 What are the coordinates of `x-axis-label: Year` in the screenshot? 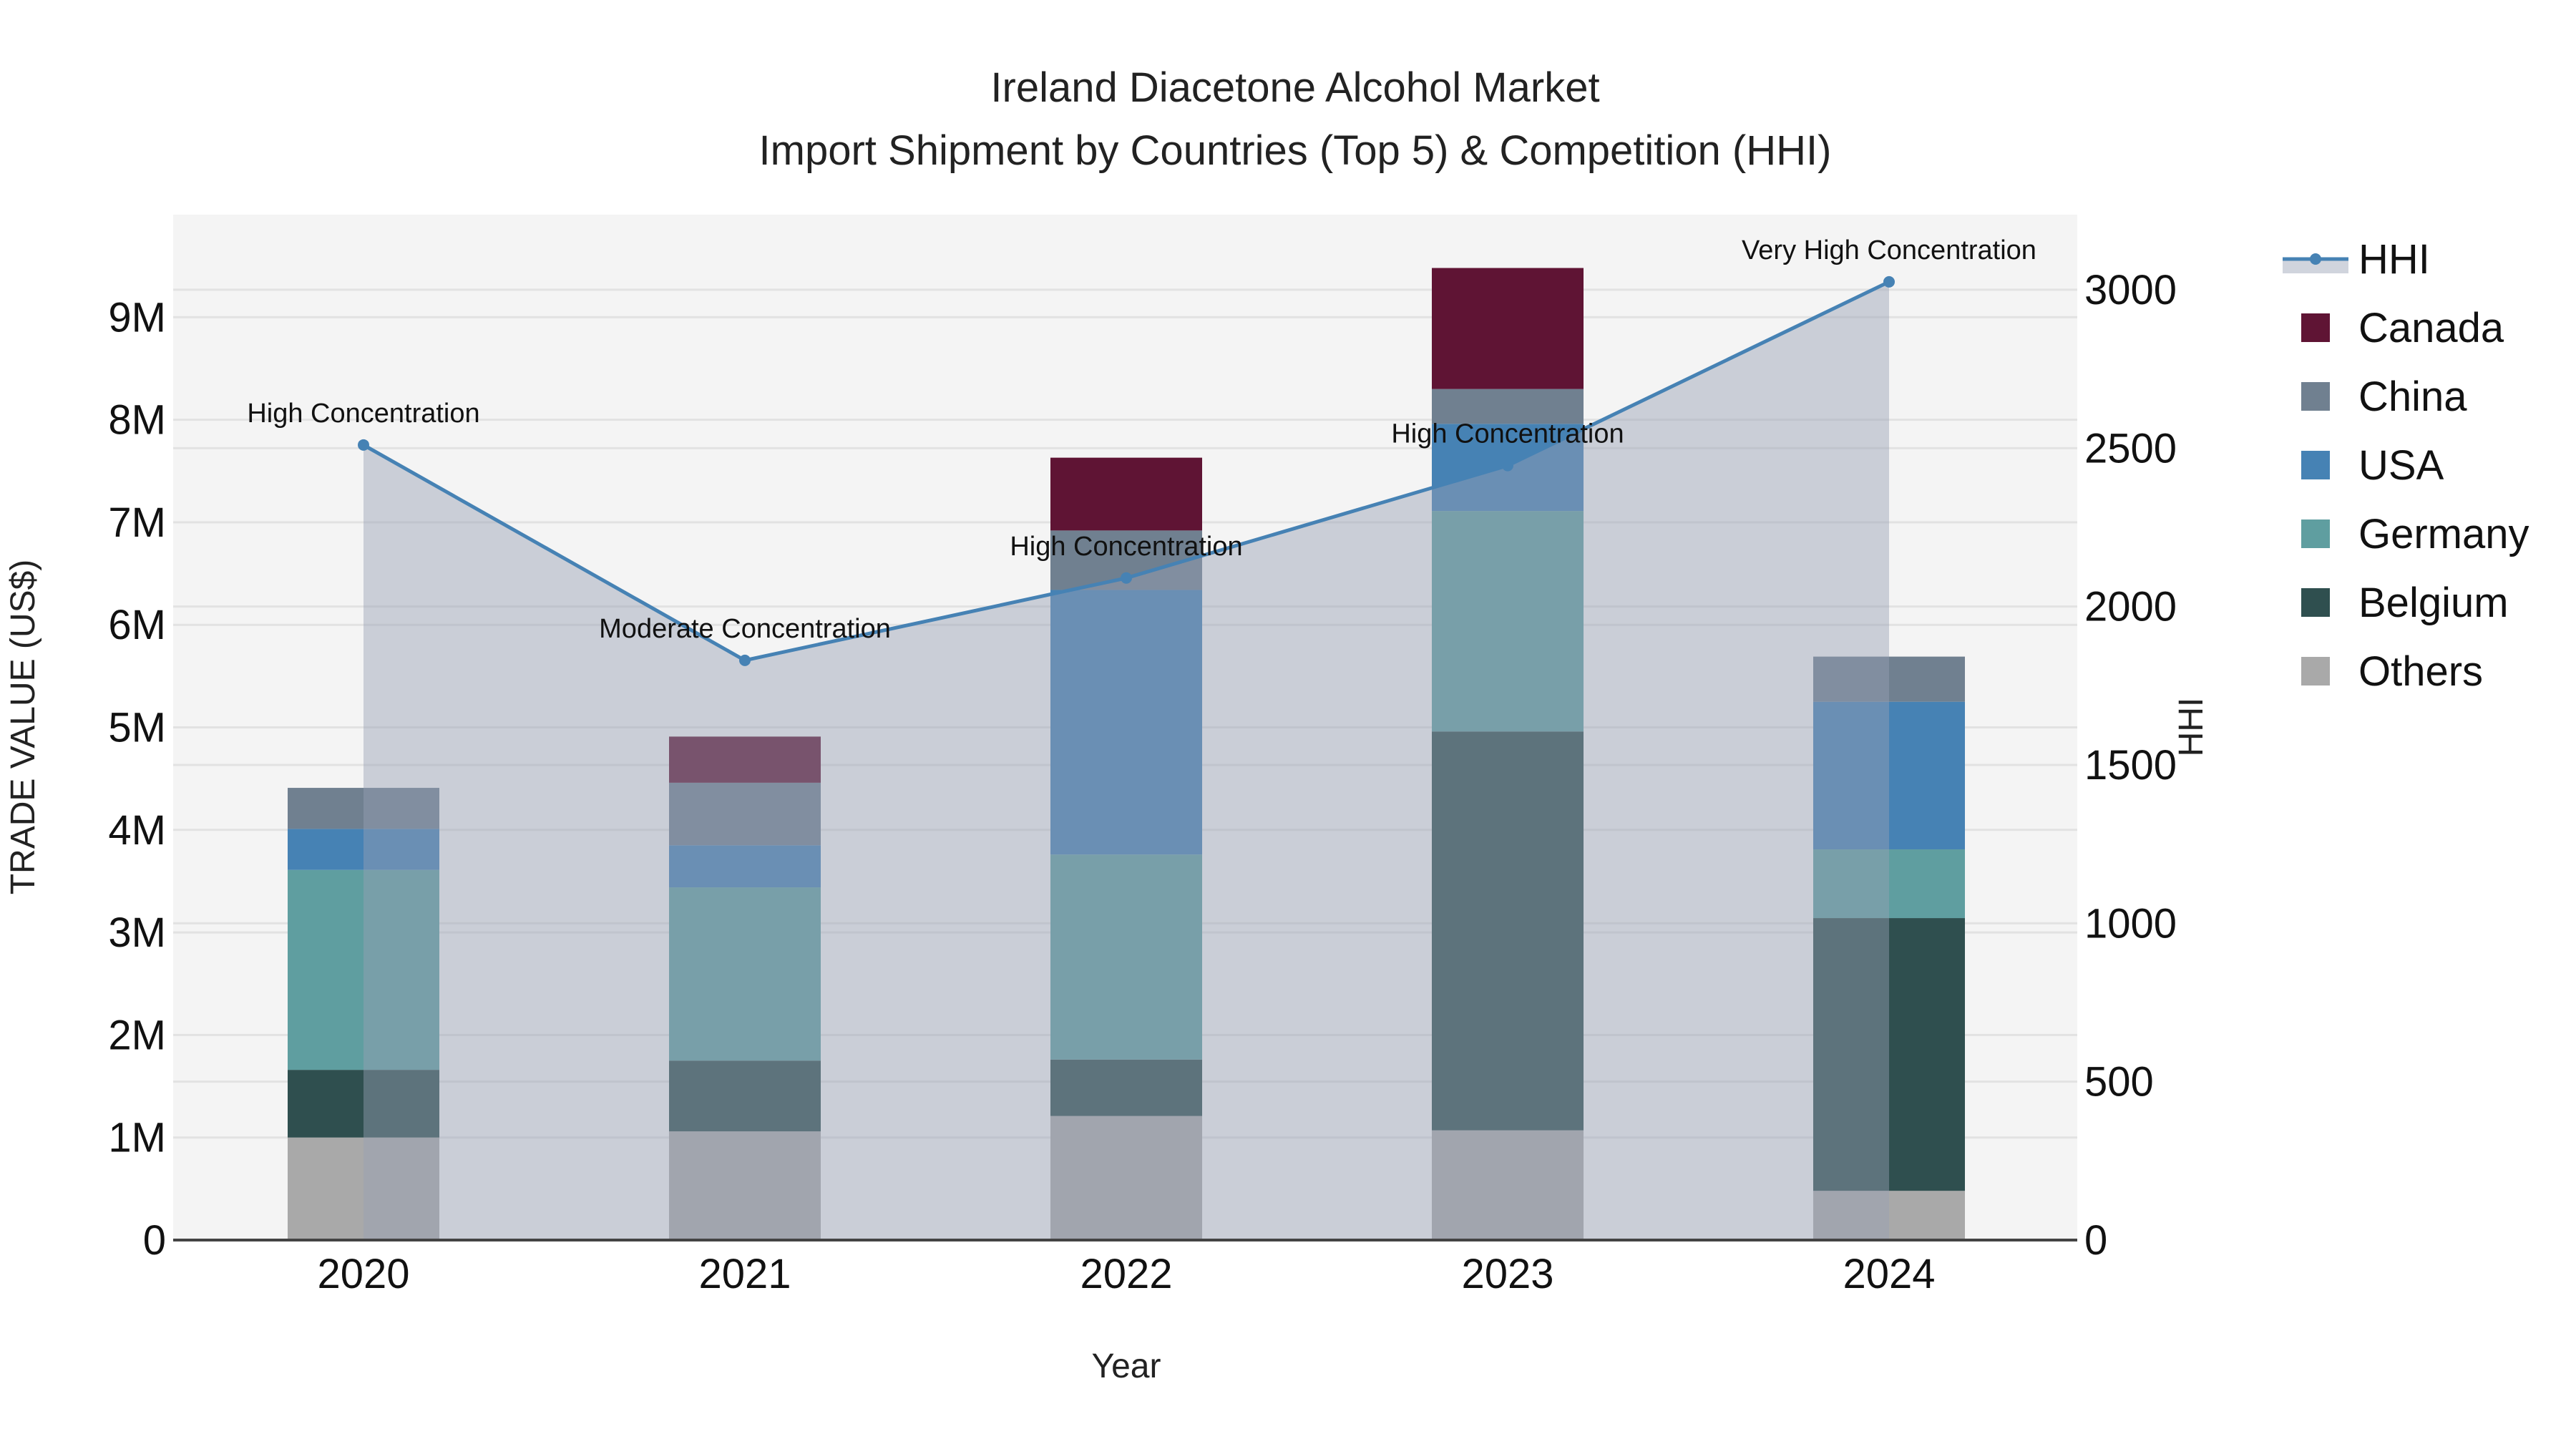 It's located at (1126, 1366).